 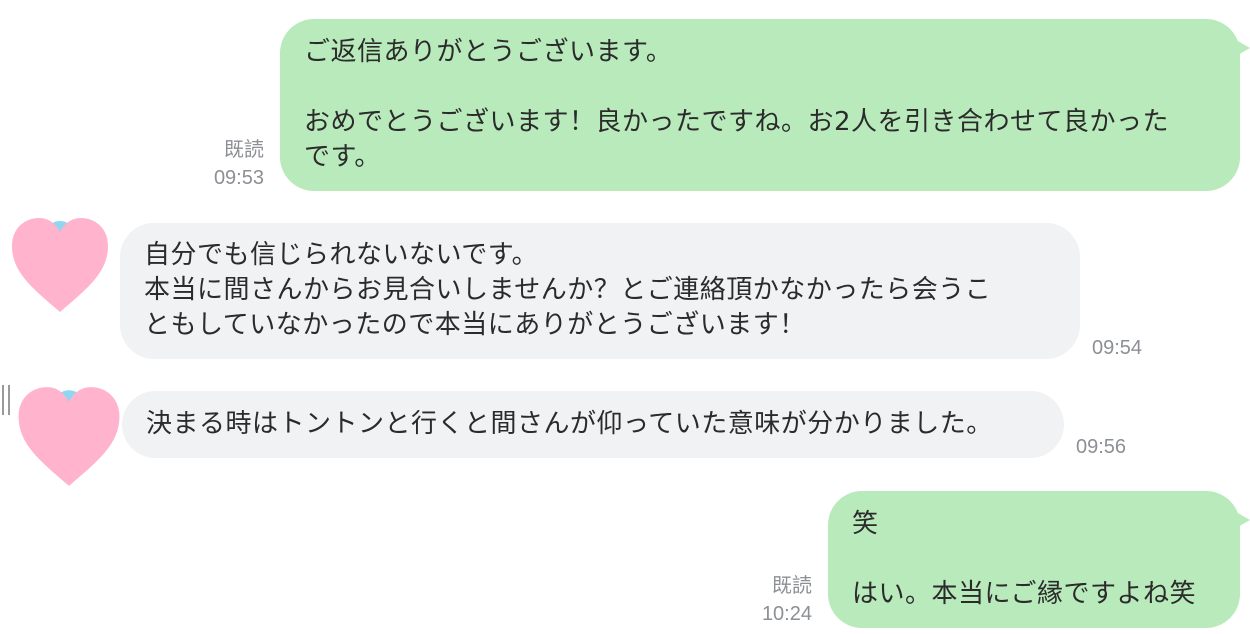 I want to click on message-text: 決まる時はトントンと行くと間さんが仰っていた意味が分かりました。, so click(x=569, y=424).